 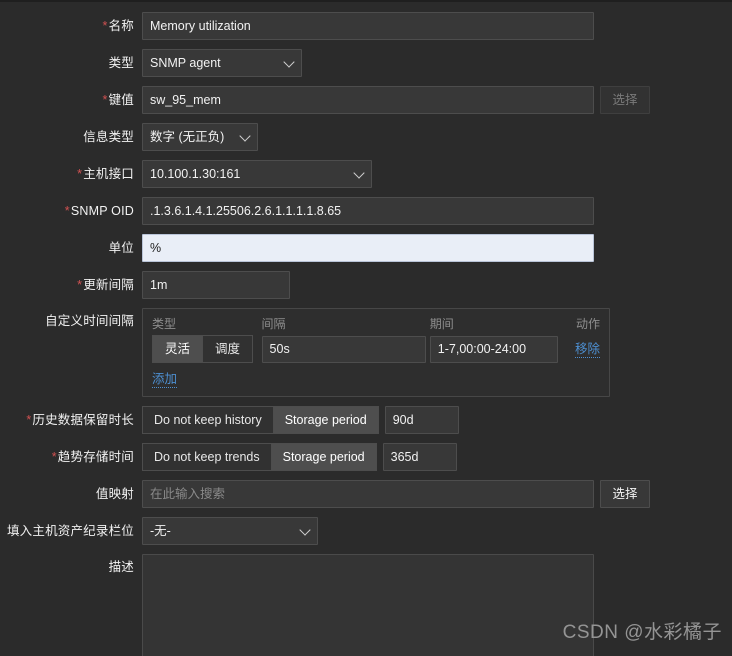 What do you see at coordinates (625, 494) in the screenshot?
I see `value-map-select-button: 选择` at bounding box center [625, 494].